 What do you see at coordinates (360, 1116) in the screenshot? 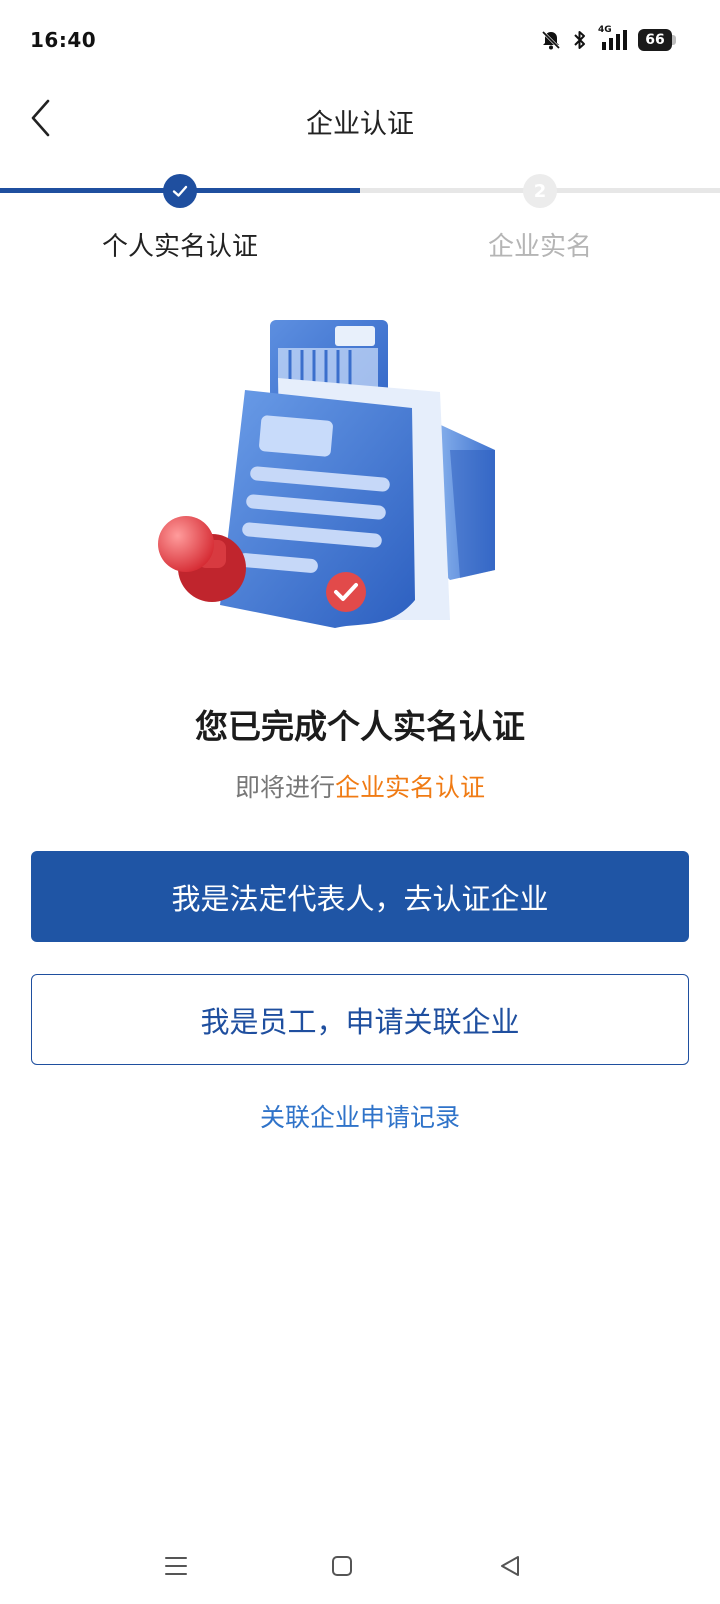
I see `link-application-records-link: 关联企业申请记录` at bounding box center [360, 1116].